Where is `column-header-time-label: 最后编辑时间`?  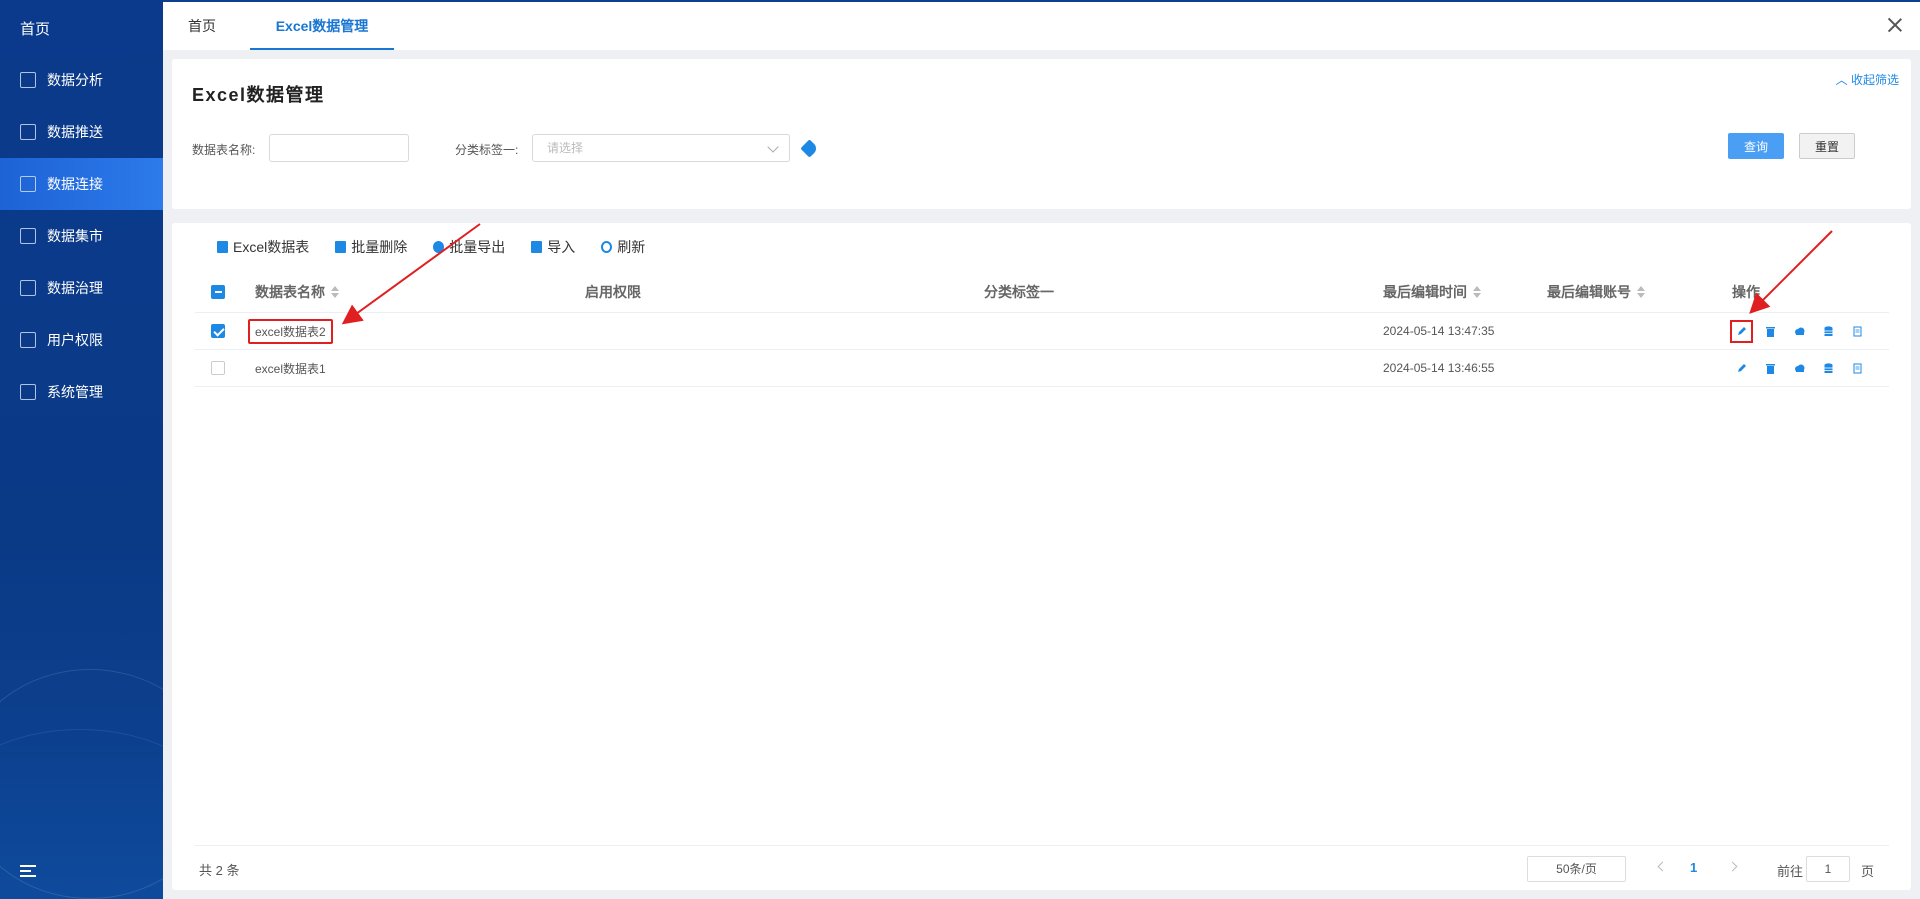 column-header-time-label: 最后编辑时间 is located at coordinates (1425, 291).